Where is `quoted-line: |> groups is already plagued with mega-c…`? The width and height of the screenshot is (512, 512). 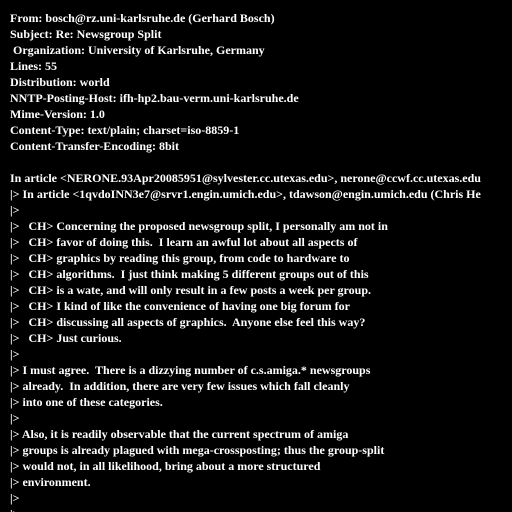
quoted-line: |> groups is already plagued with mega-c… is located at coordinates (197, 450).